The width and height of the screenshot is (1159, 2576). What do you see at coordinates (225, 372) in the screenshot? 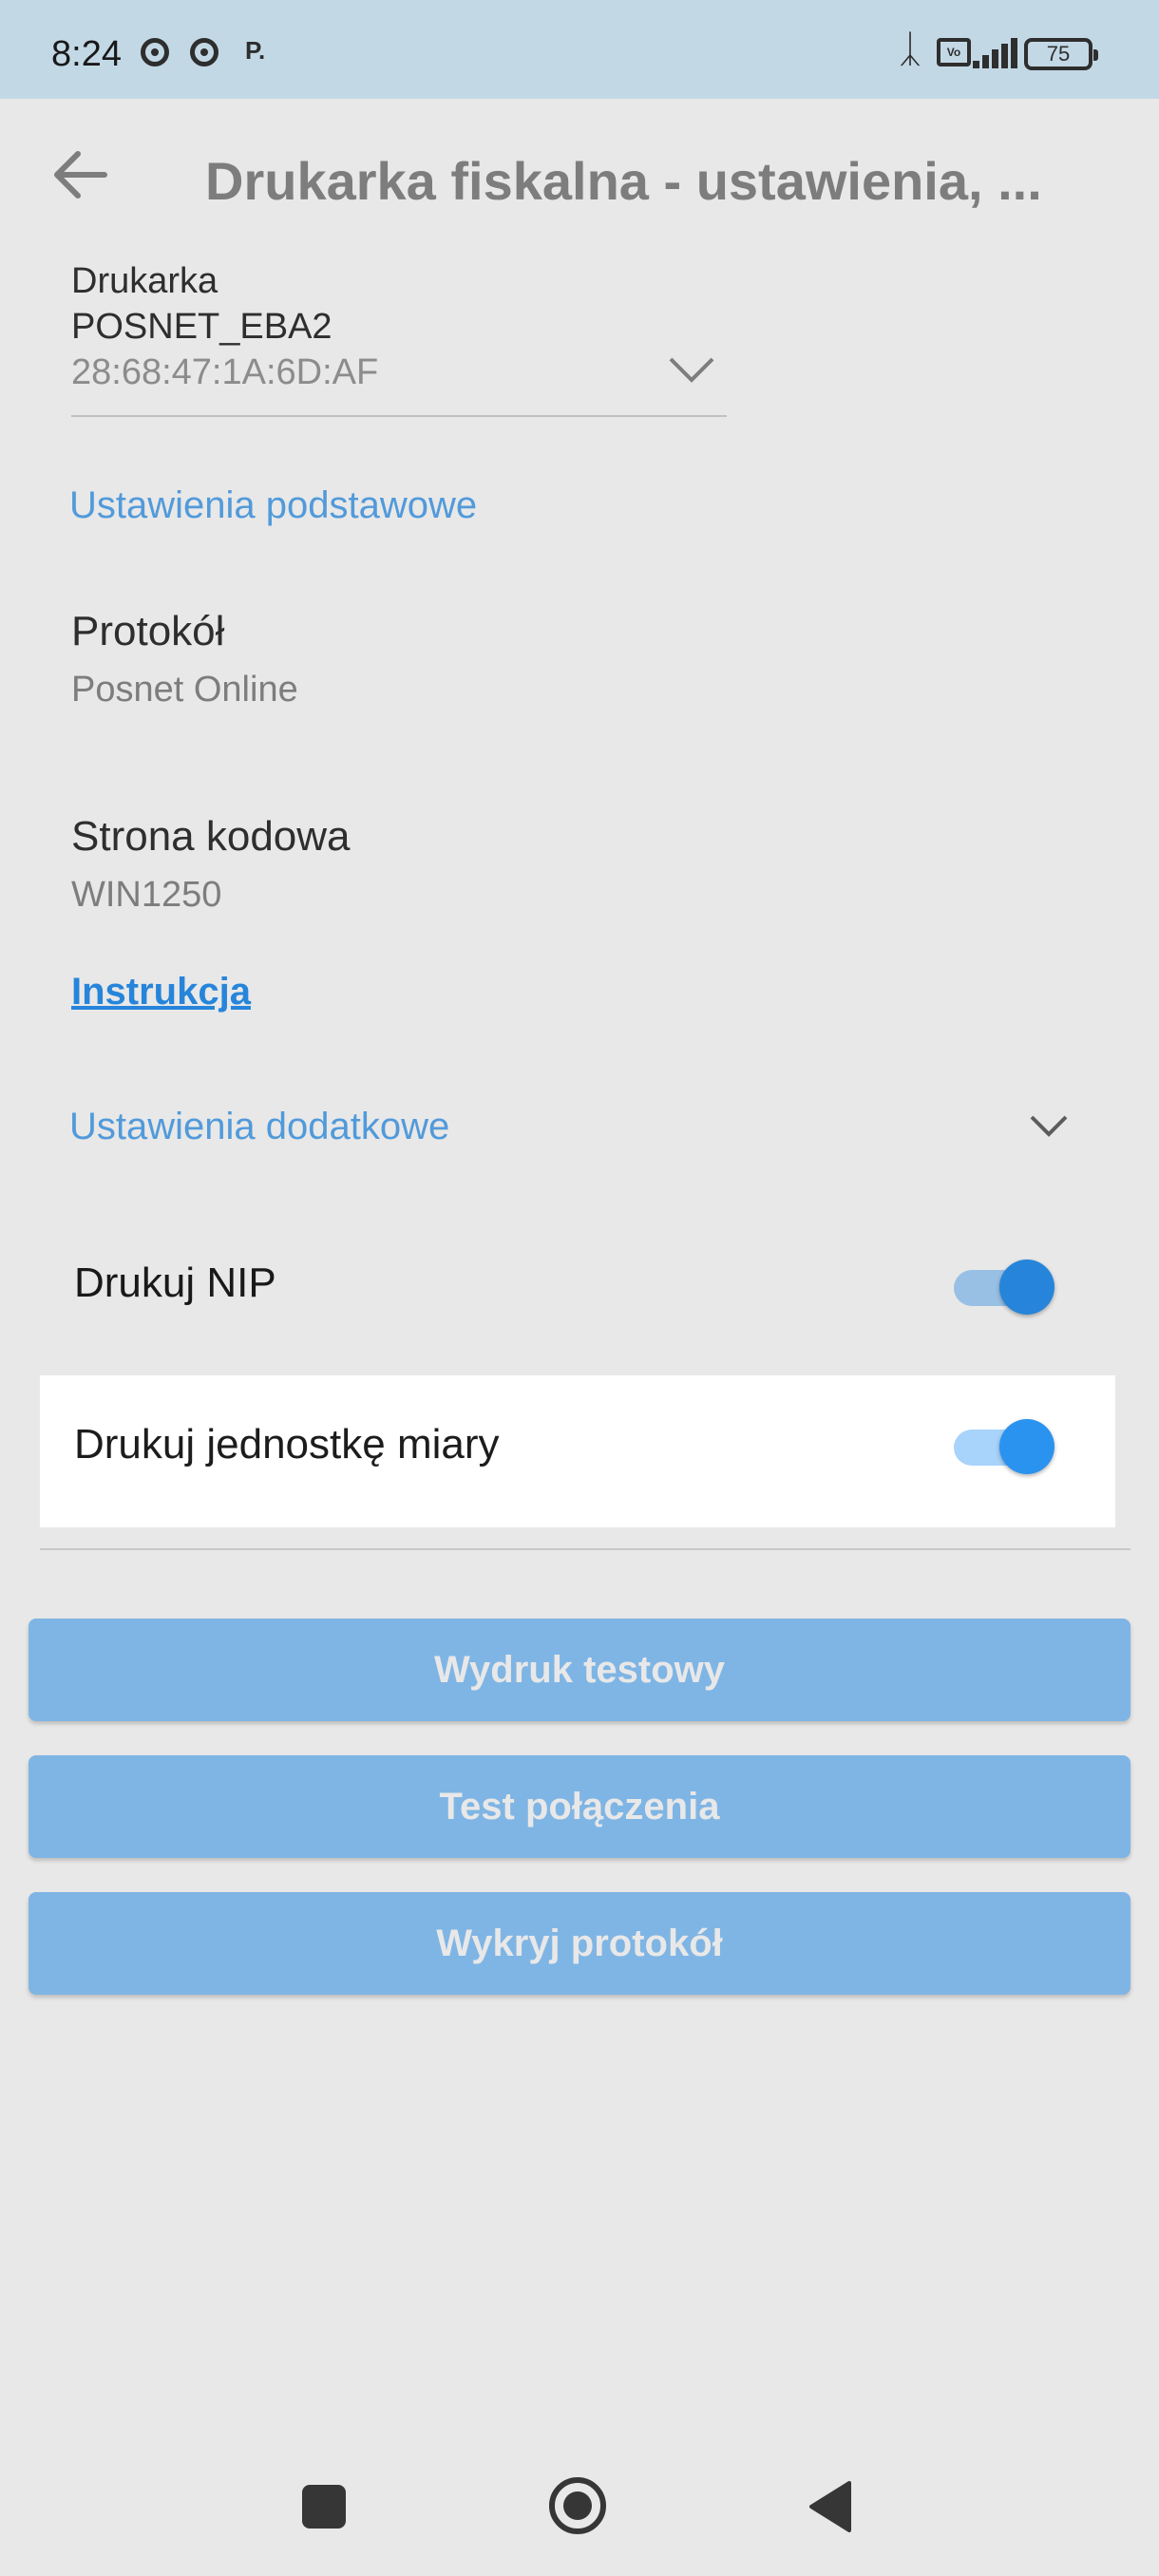
I see `printer-mac: 28:68:47:1A:6D:AF` at bounding box center [225, 372].